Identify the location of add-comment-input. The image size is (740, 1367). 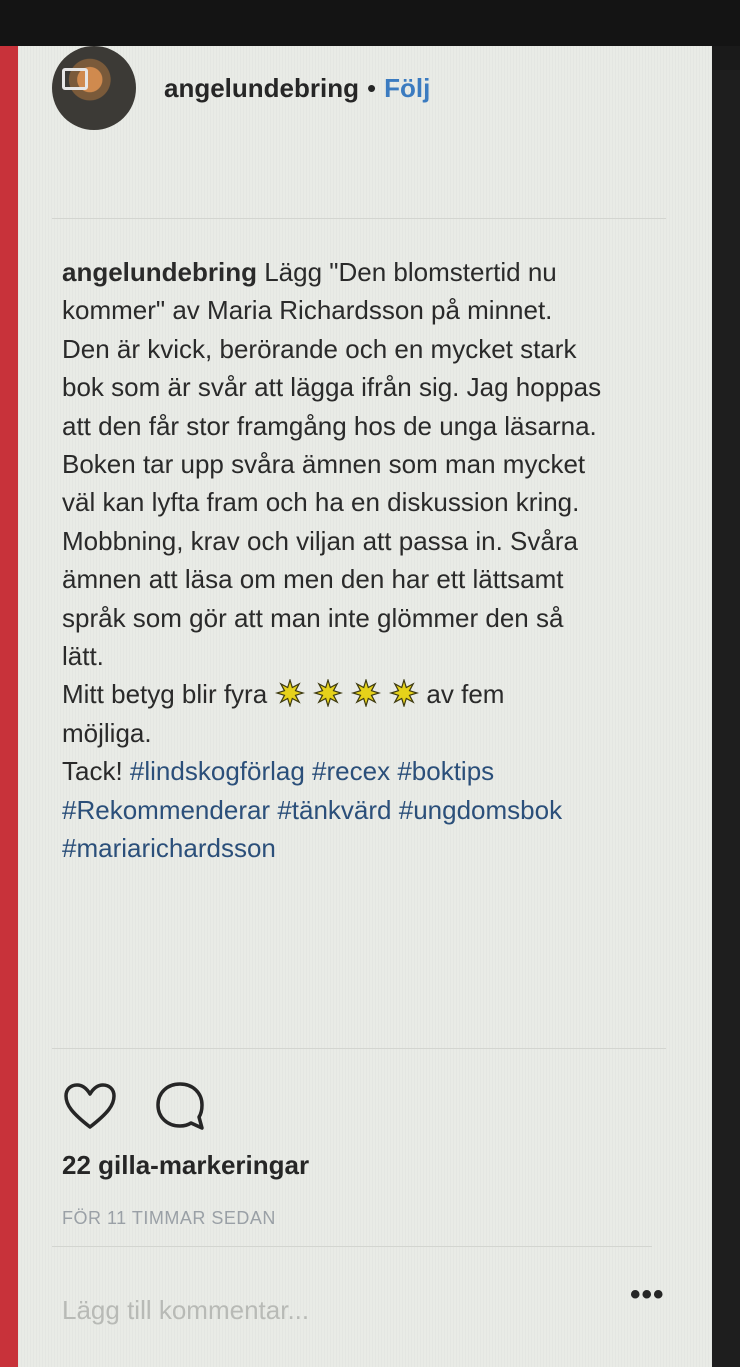
(332, 1310).